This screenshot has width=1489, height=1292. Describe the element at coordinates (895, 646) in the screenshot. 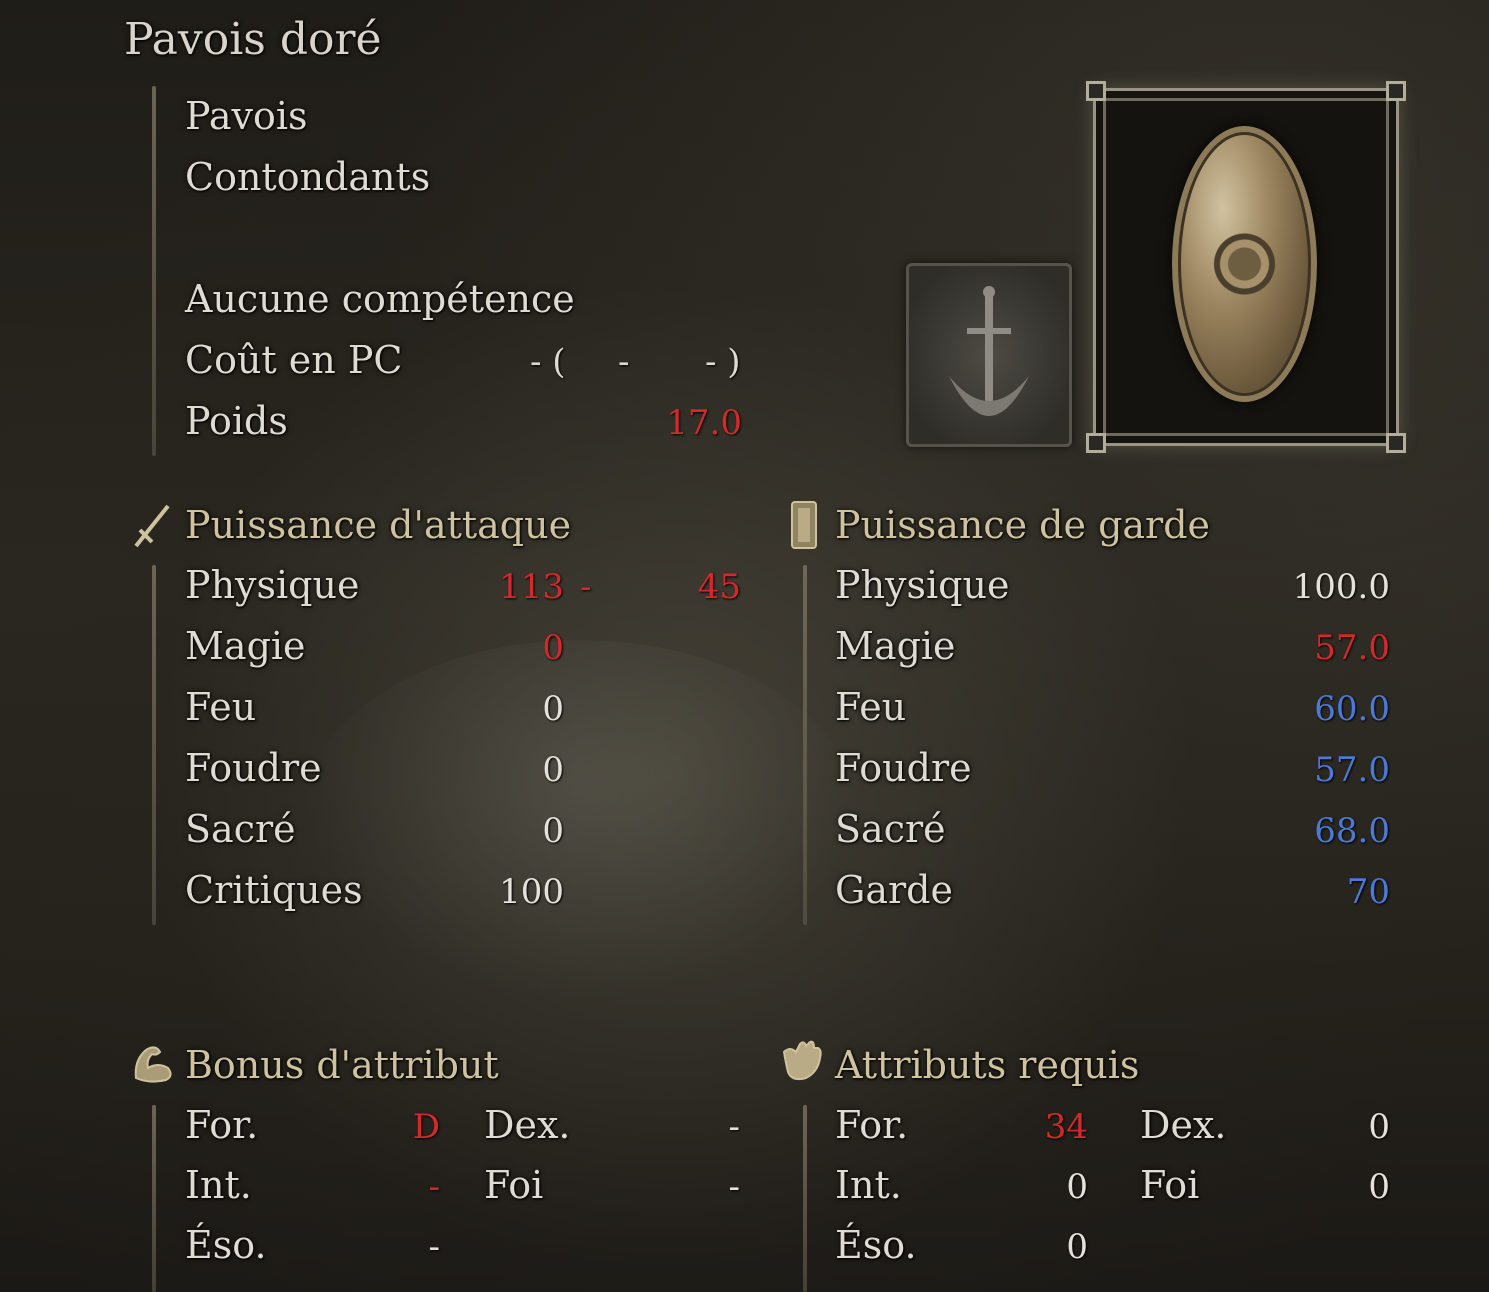

I see `guard-label-magie: Magie` at that location.